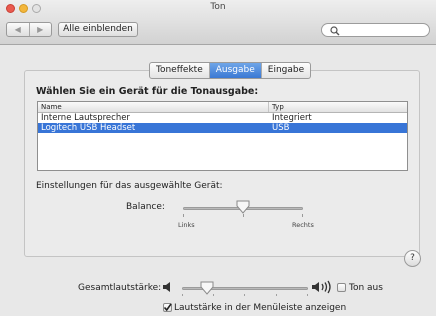  I want to click on table-row: Interne Lautsprecher Integriert, so click(222, 118).